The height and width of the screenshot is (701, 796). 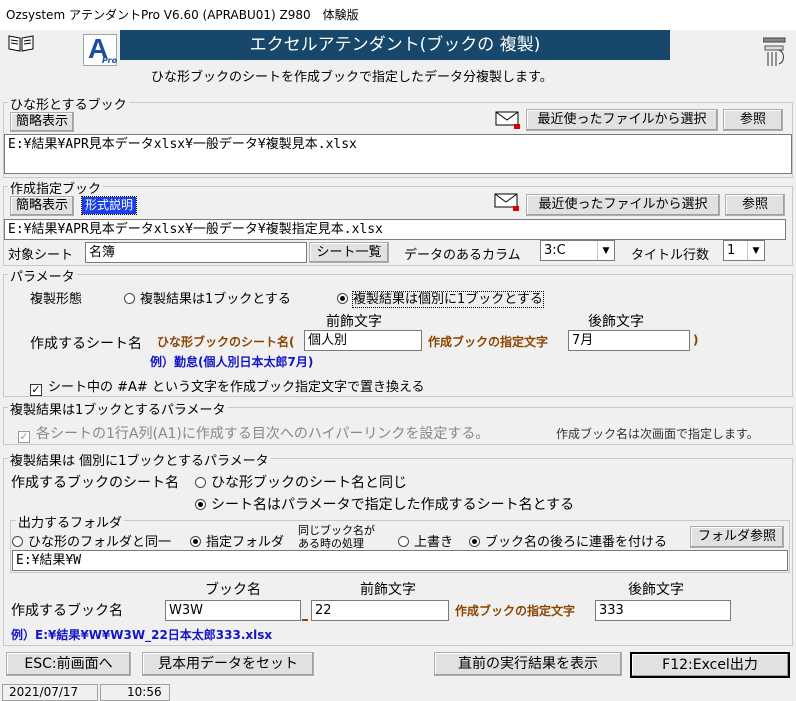 I want to click on radio-serial: ブック名の後ろに連番を付ける, so click(x=568, y=540).